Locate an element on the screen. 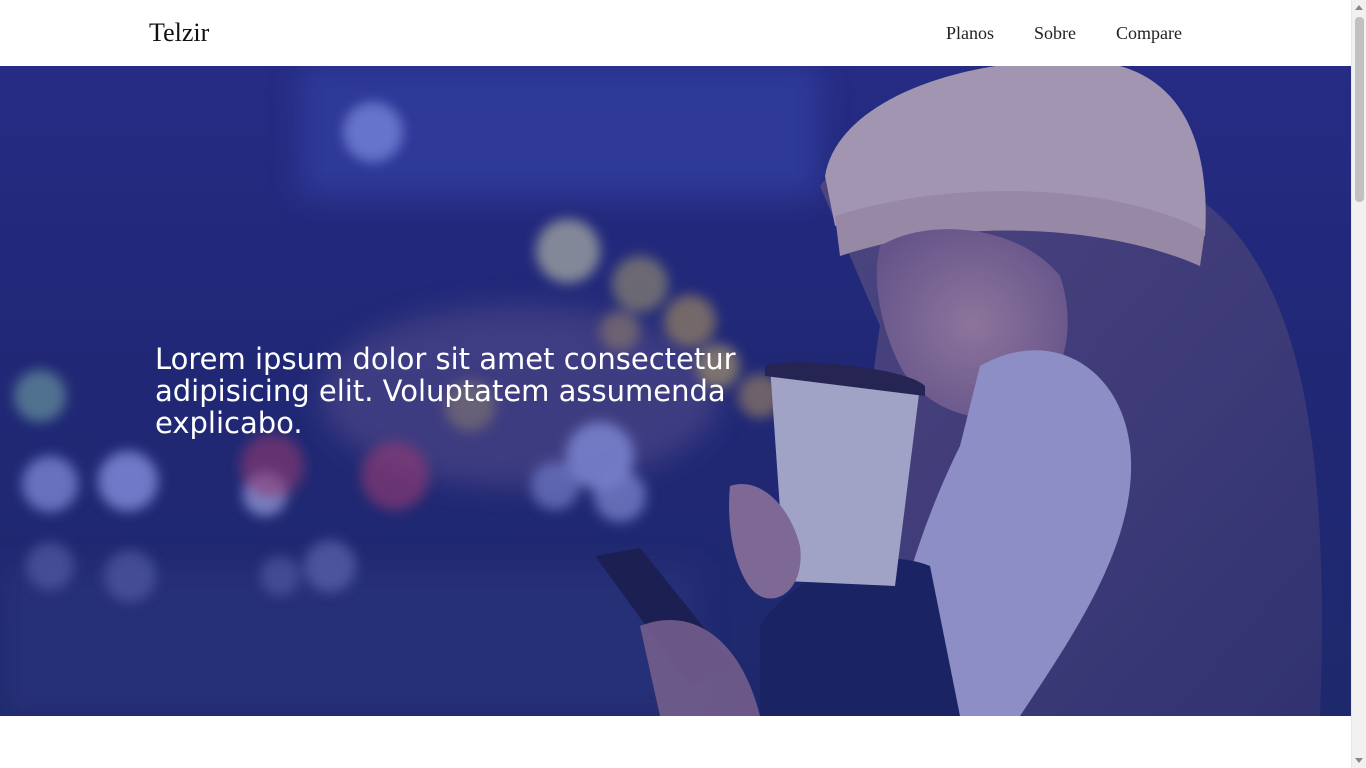 This screenshot has height=768, width=1366. nav-link-compare: Compare is located at coordinates (1149, 33).